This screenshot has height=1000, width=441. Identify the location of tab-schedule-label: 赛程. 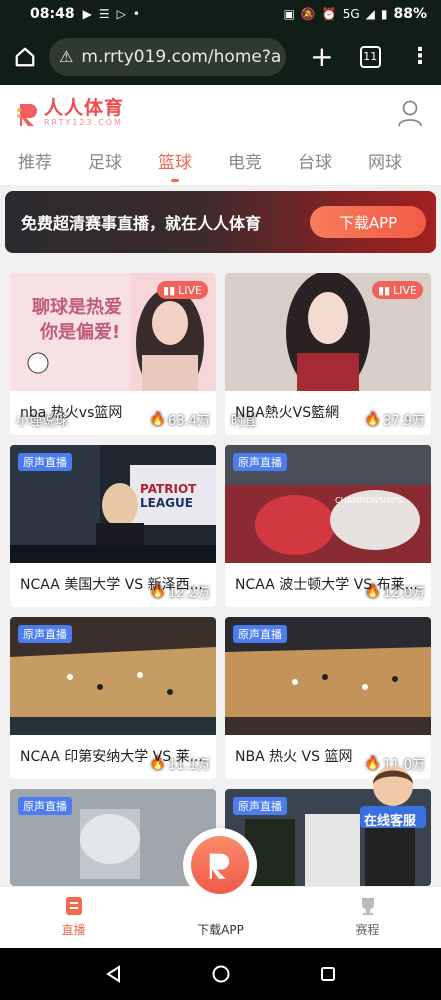
(367, 930).